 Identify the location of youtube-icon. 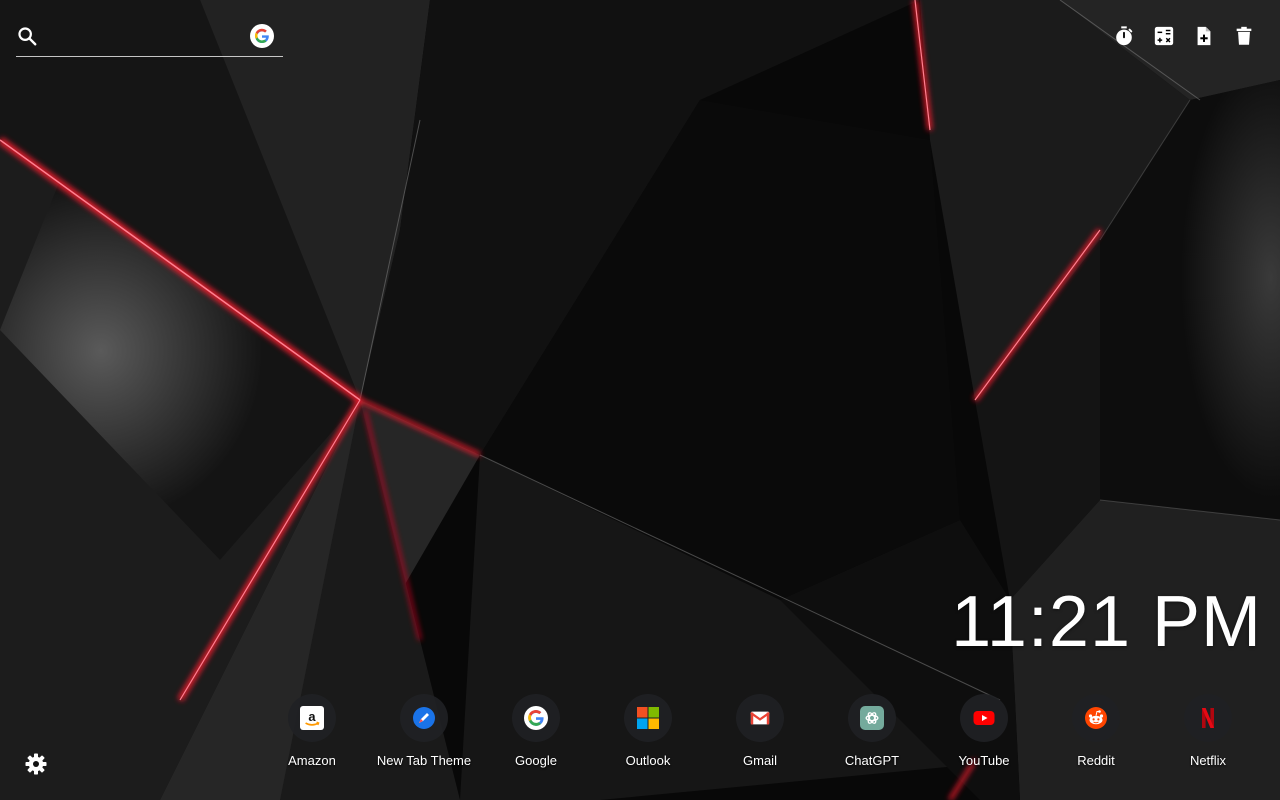
(984, 718).